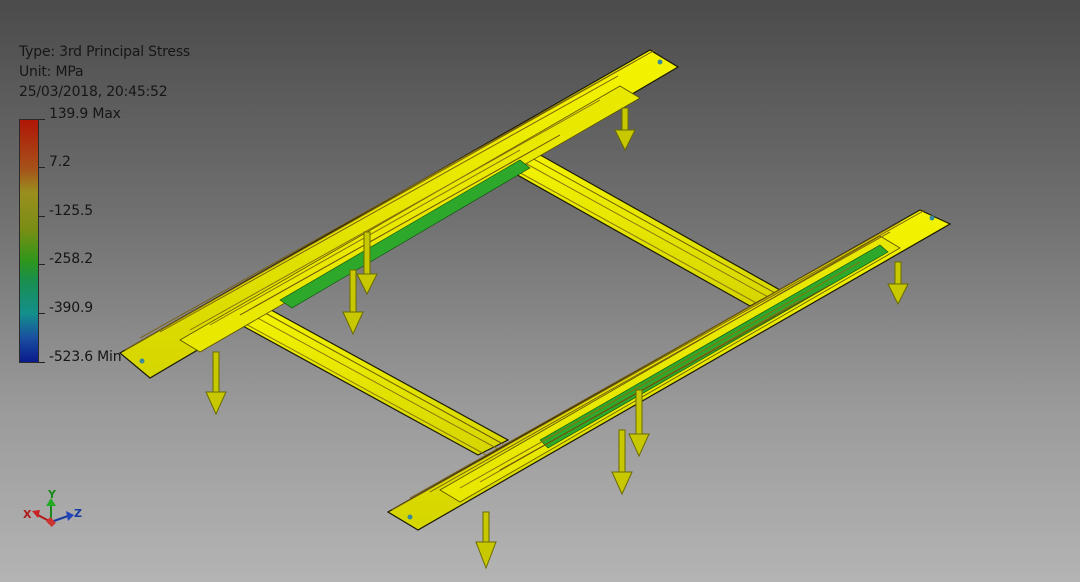 The height and width of the screenshot is (582, 1080). What do you see at coordinates (71, 259) in the screenshot?
I see `legend-label: -258.2` at bounding box center [71, 259].